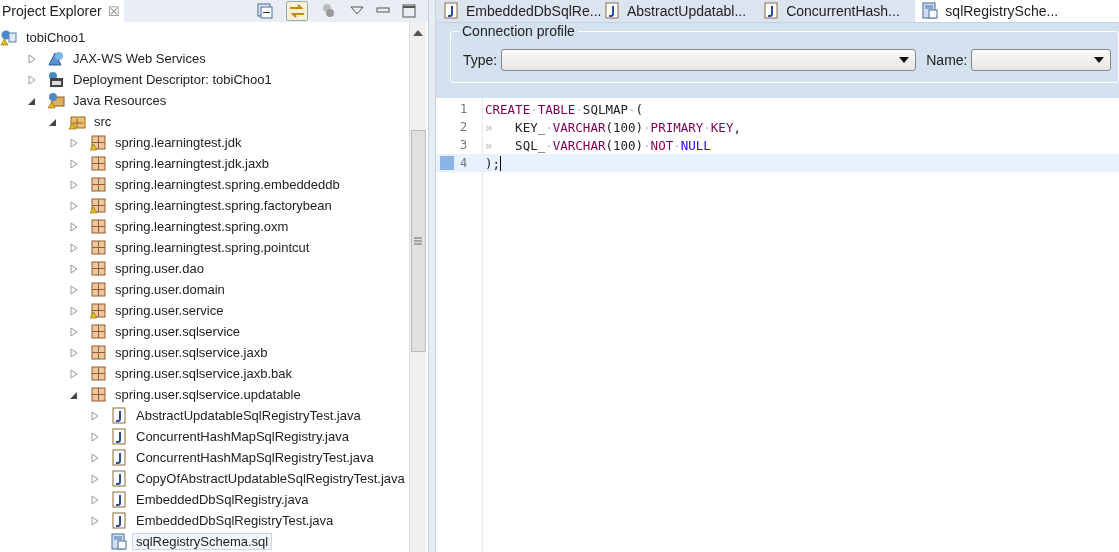 Image resolution: width=1119 pixels, height=552 pixels. What do you see at coordinates (464, 109) in the screenshot?
I see `line-number: 1` at bounding box center [464, 109].